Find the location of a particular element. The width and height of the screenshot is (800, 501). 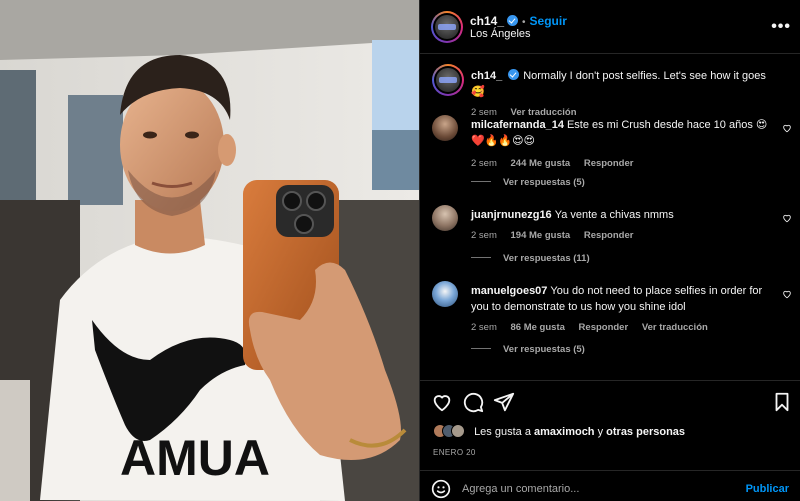

liker-avatar is located at coordinates (458, 431).